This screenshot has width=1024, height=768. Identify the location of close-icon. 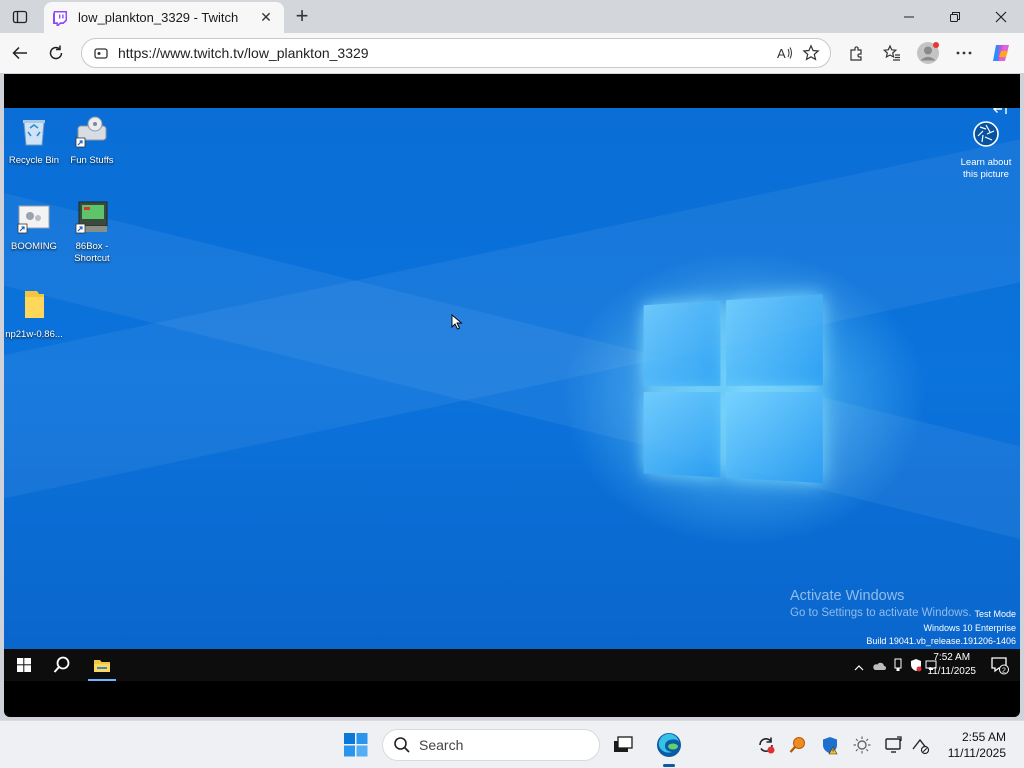
(1001, 16).